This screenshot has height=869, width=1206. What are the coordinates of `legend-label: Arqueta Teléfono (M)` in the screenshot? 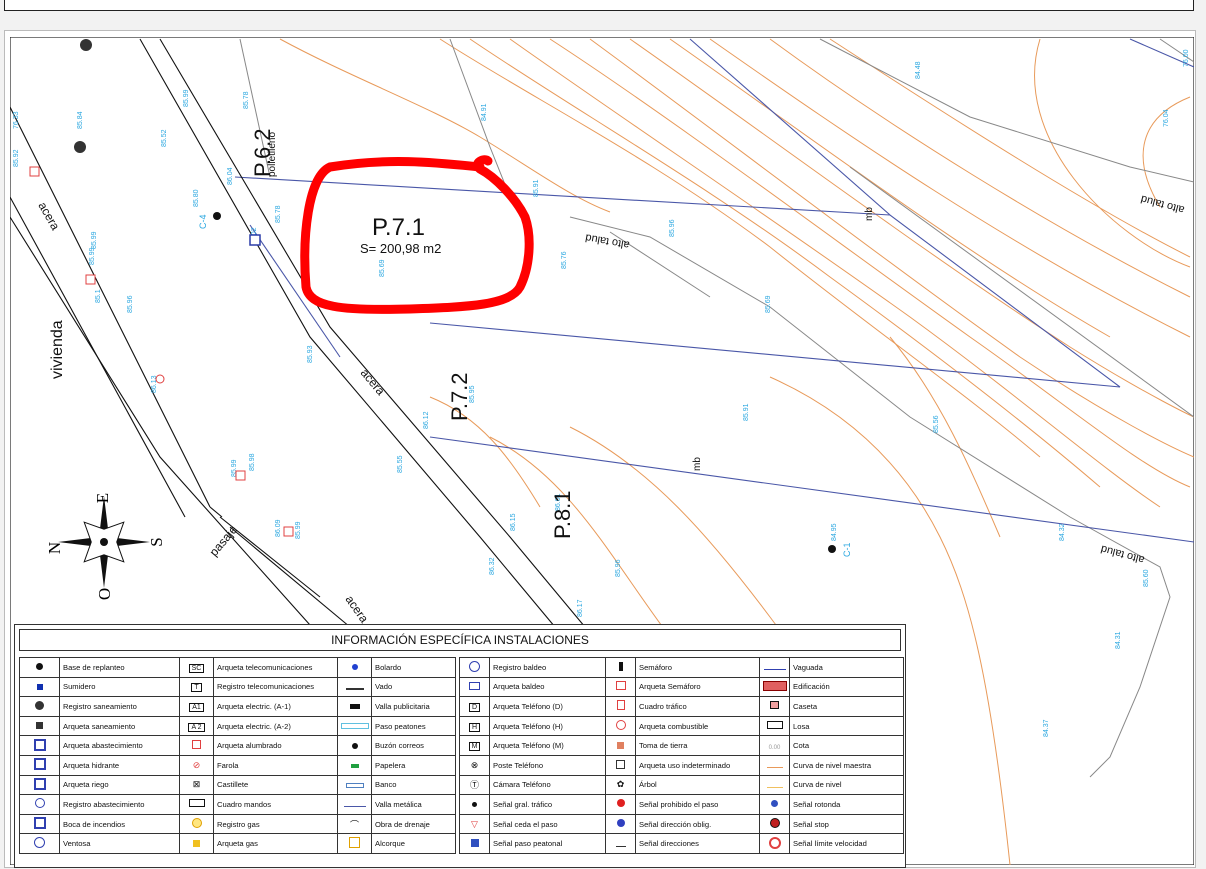 It's located at (547, 745).